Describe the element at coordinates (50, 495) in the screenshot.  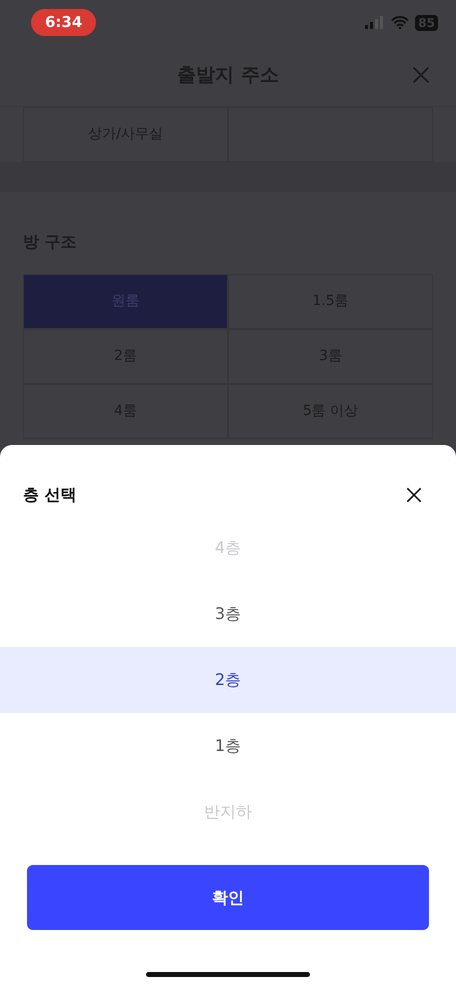
I see `sheet-title: 층 선택` at that location.